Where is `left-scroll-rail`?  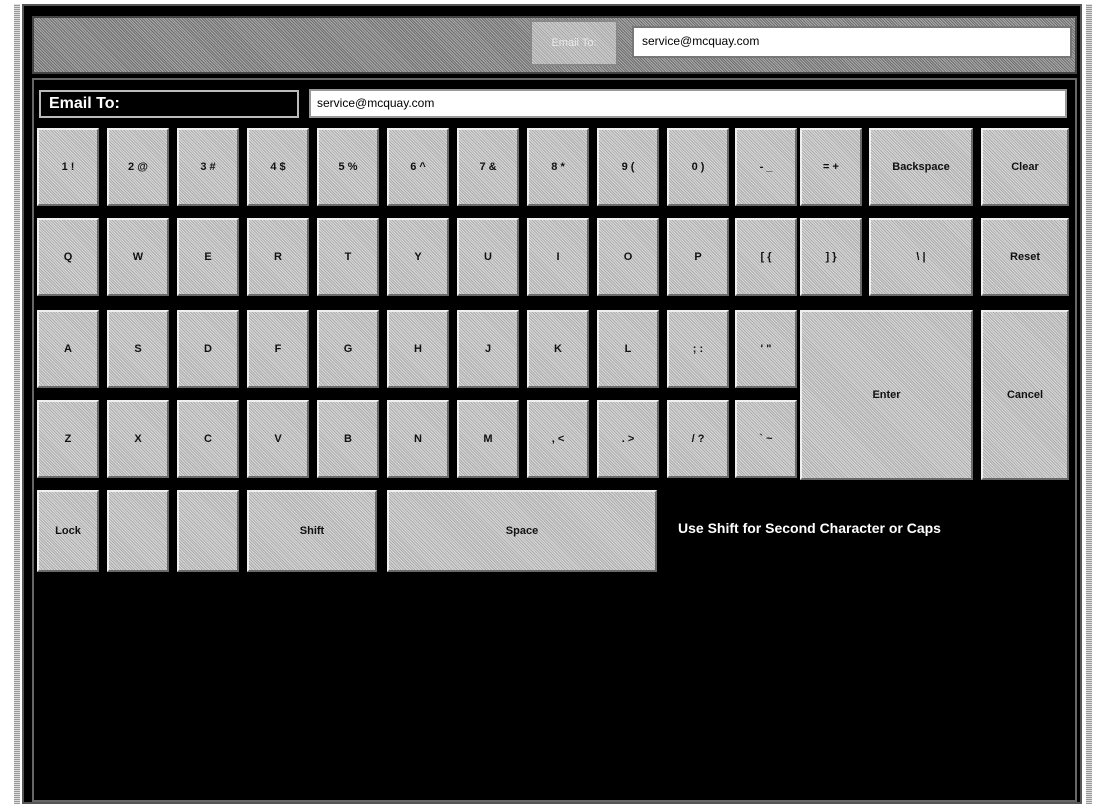
left-scroll-rail is located at coordinates (17, 404).